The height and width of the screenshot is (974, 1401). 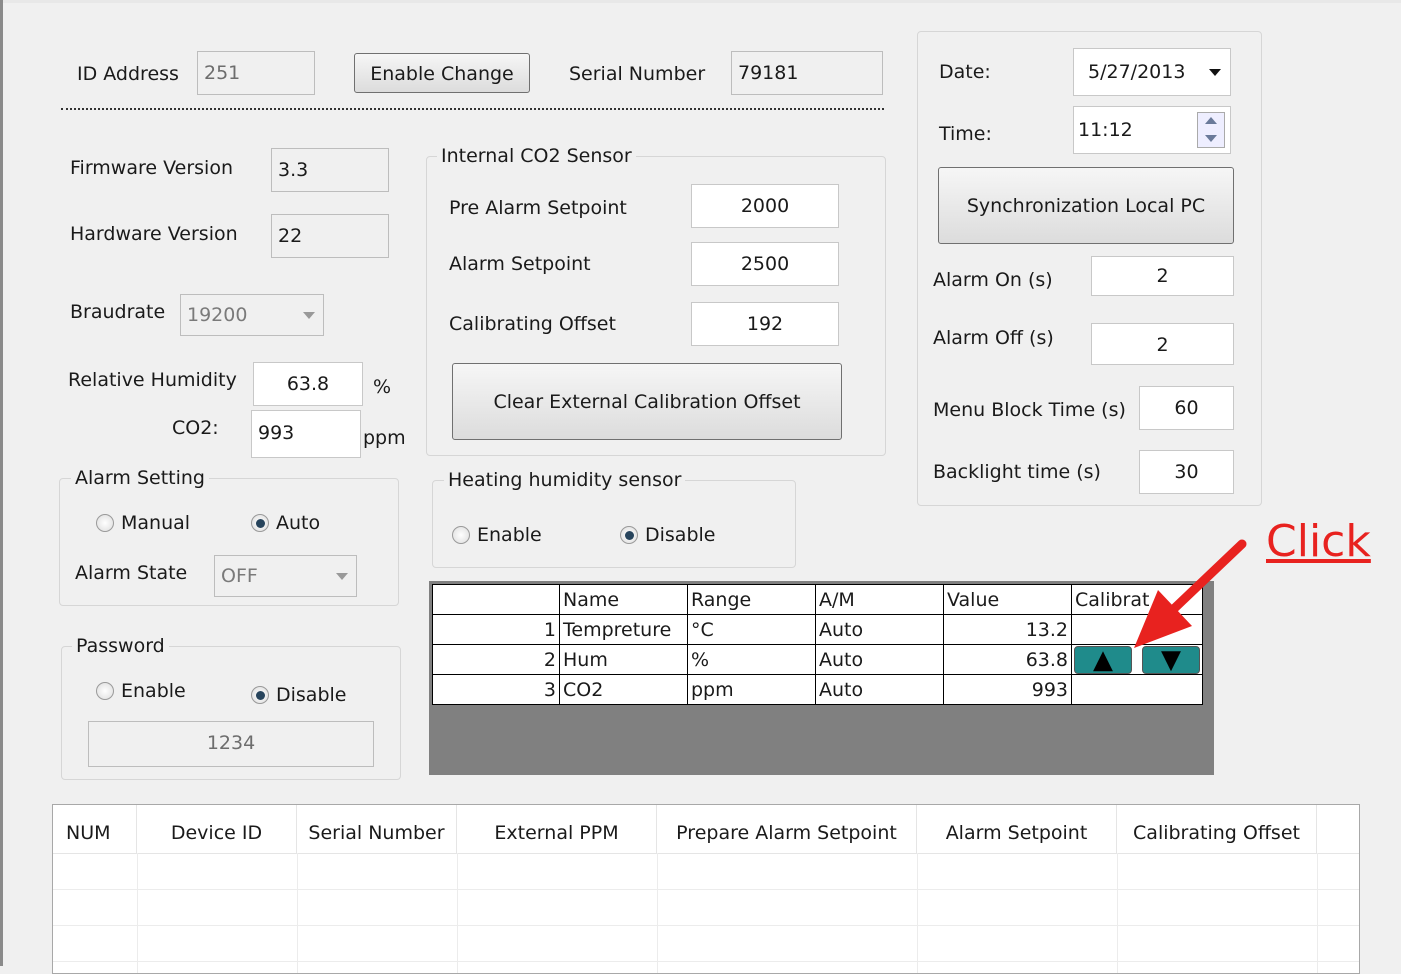 I want to click on grid-cell-value: 63.8, so click(x=1007, y=659).